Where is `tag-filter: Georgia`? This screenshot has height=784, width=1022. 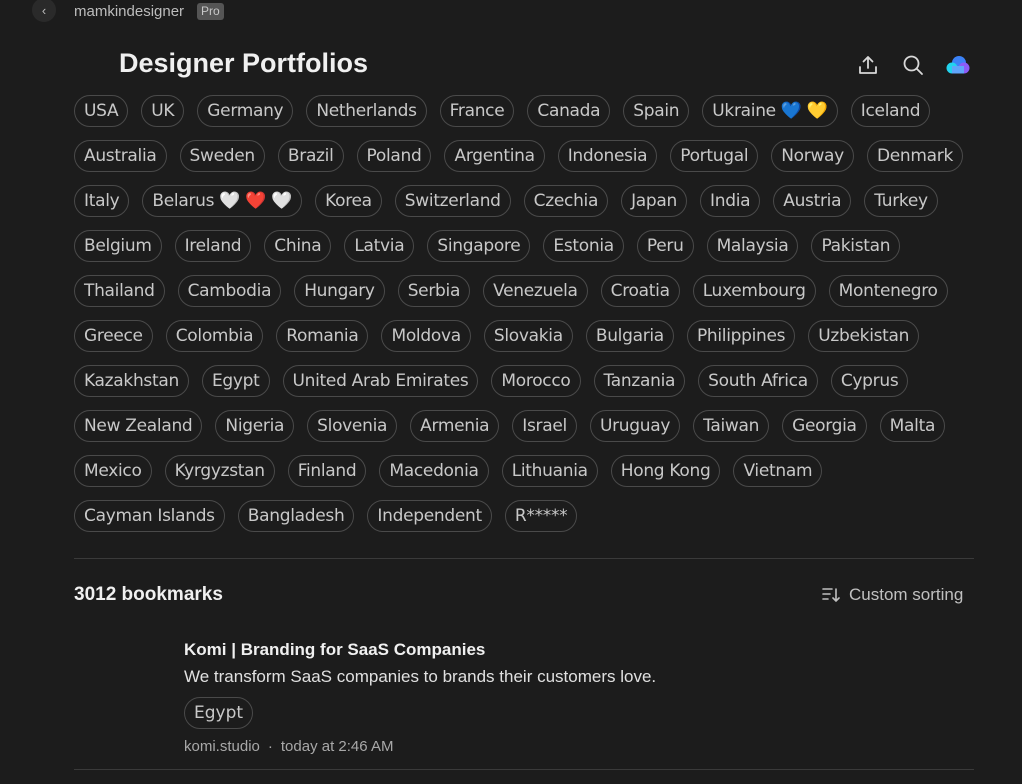
tag-filter: Georgia is located at coordinates (824, 426).